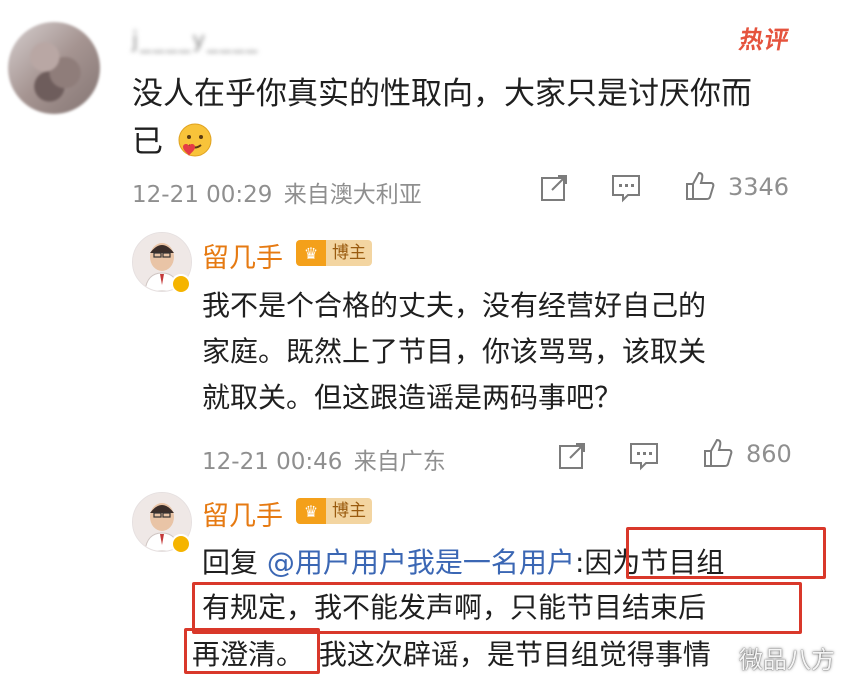  What do you see at coordinates (442, 94) in the screenshot?
I see `comment-line-1: 没人在乎你真实的性取向，大家只是讨厌你而` at bounding box center [442, 94].